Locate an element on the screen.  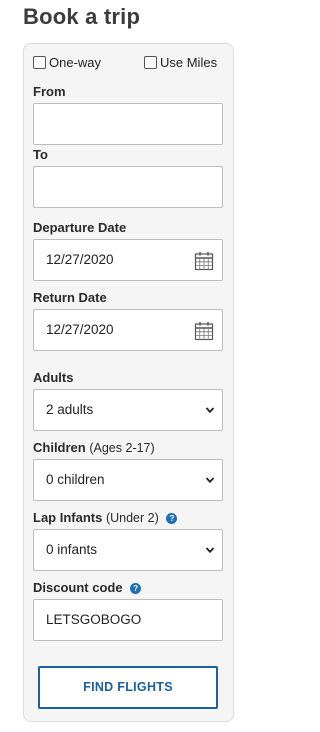
discount-code-label-text: Discount code is located at coordinates (78, 587).